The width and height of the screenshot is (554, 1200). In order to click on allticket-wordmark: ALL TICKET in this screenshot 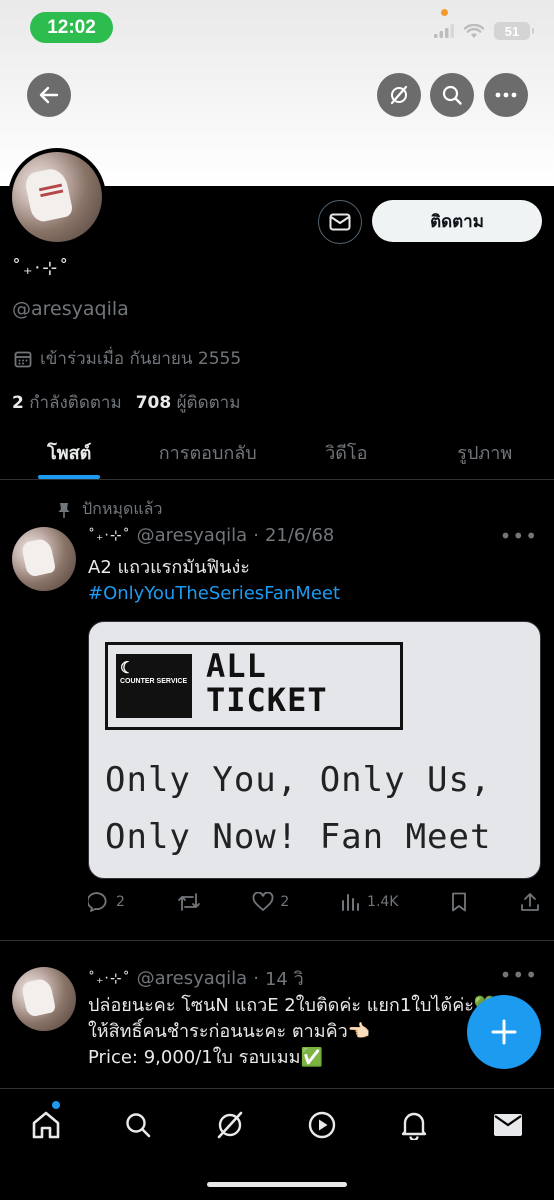, I will do `click(267, 683)`.